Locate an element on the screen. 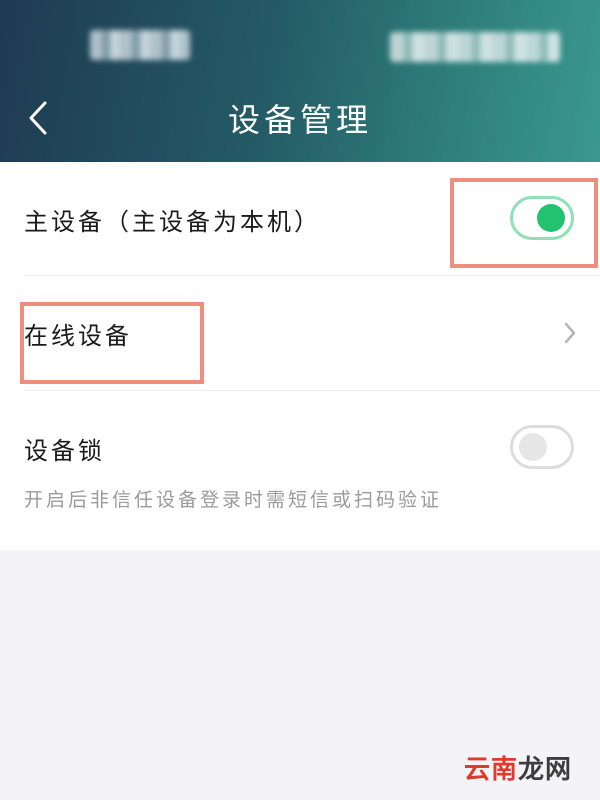 The height and width of the screenshot is (800, 600). online-devices-row: 在线设备 is located at coordinates (300, 333).